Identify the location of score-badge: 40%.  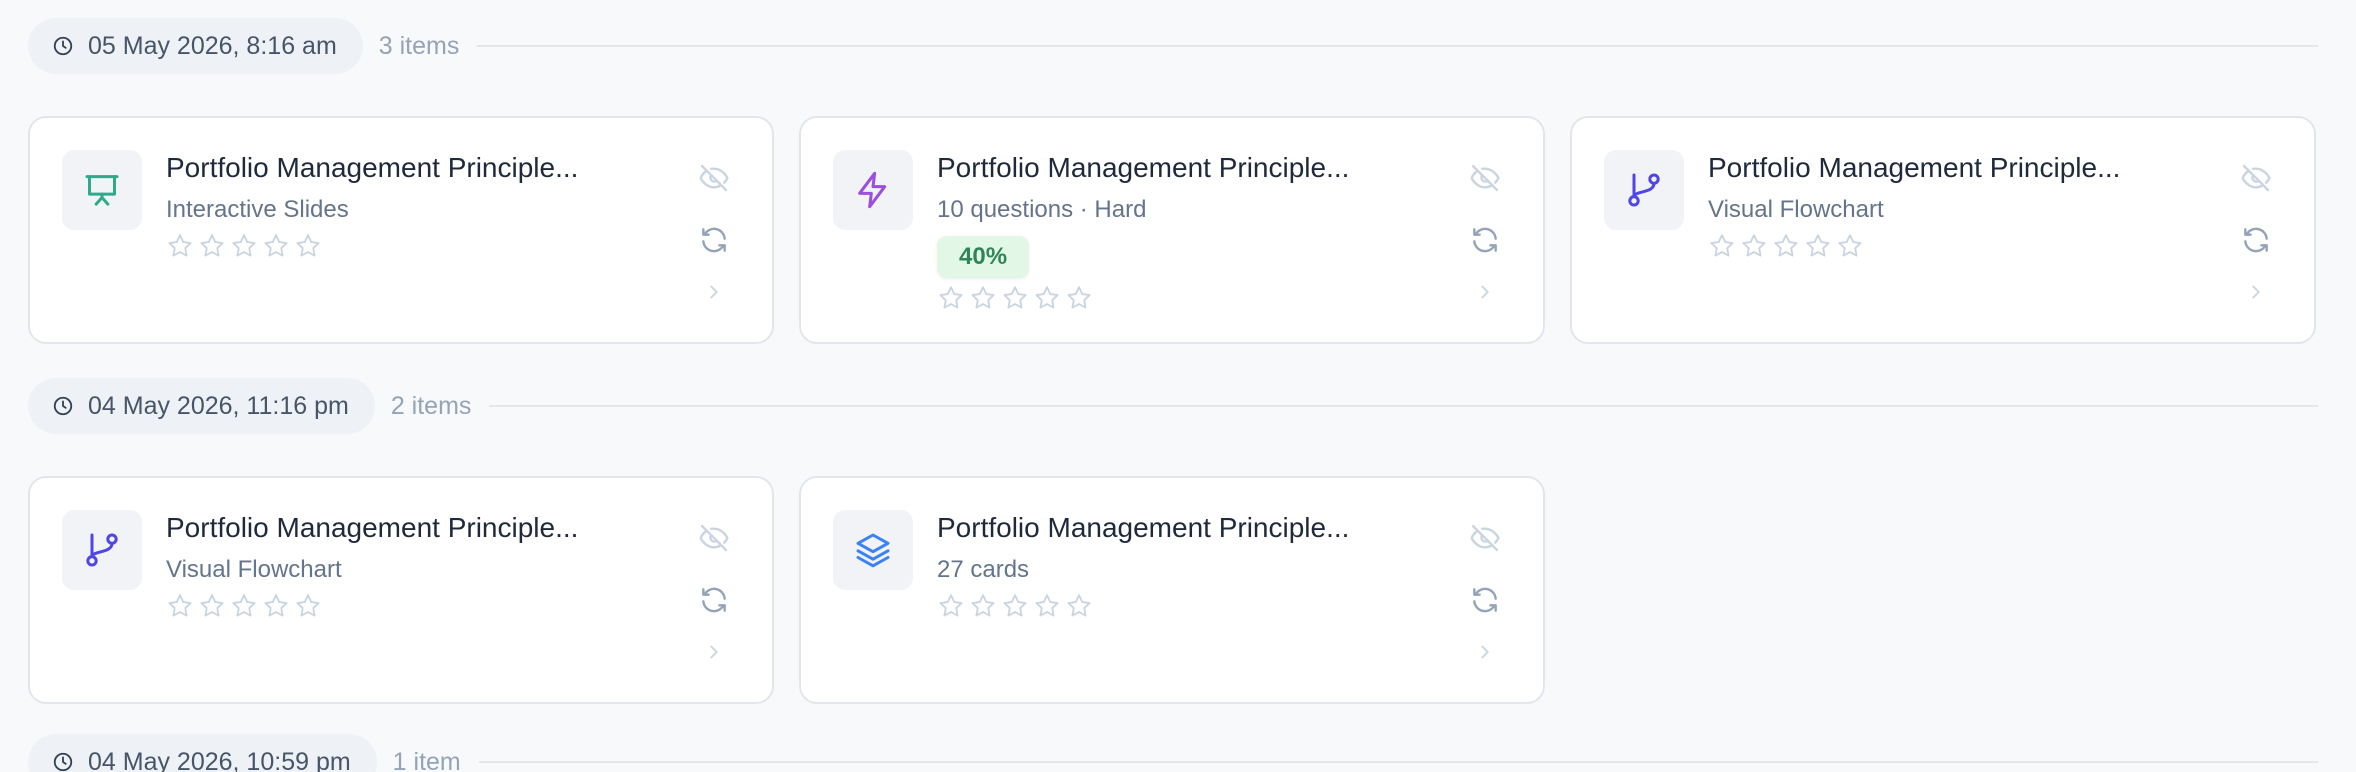
(983, 257).